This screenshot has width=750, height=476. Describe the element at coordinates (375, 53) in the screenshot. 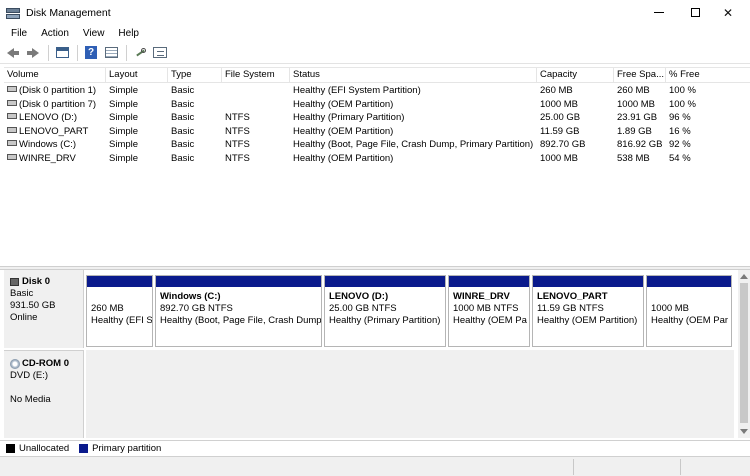

I see `toolbar: ?` at that location.